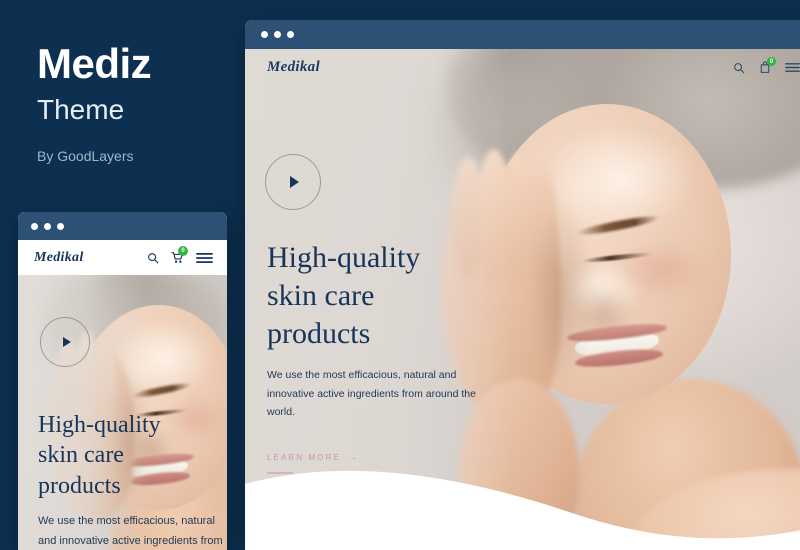 The image size is (800, 550). What do you see at coordinates (344, 257) in the screenshot?
I see `hero-headline-line-1: High-quality` at bounding box center [344, 257].